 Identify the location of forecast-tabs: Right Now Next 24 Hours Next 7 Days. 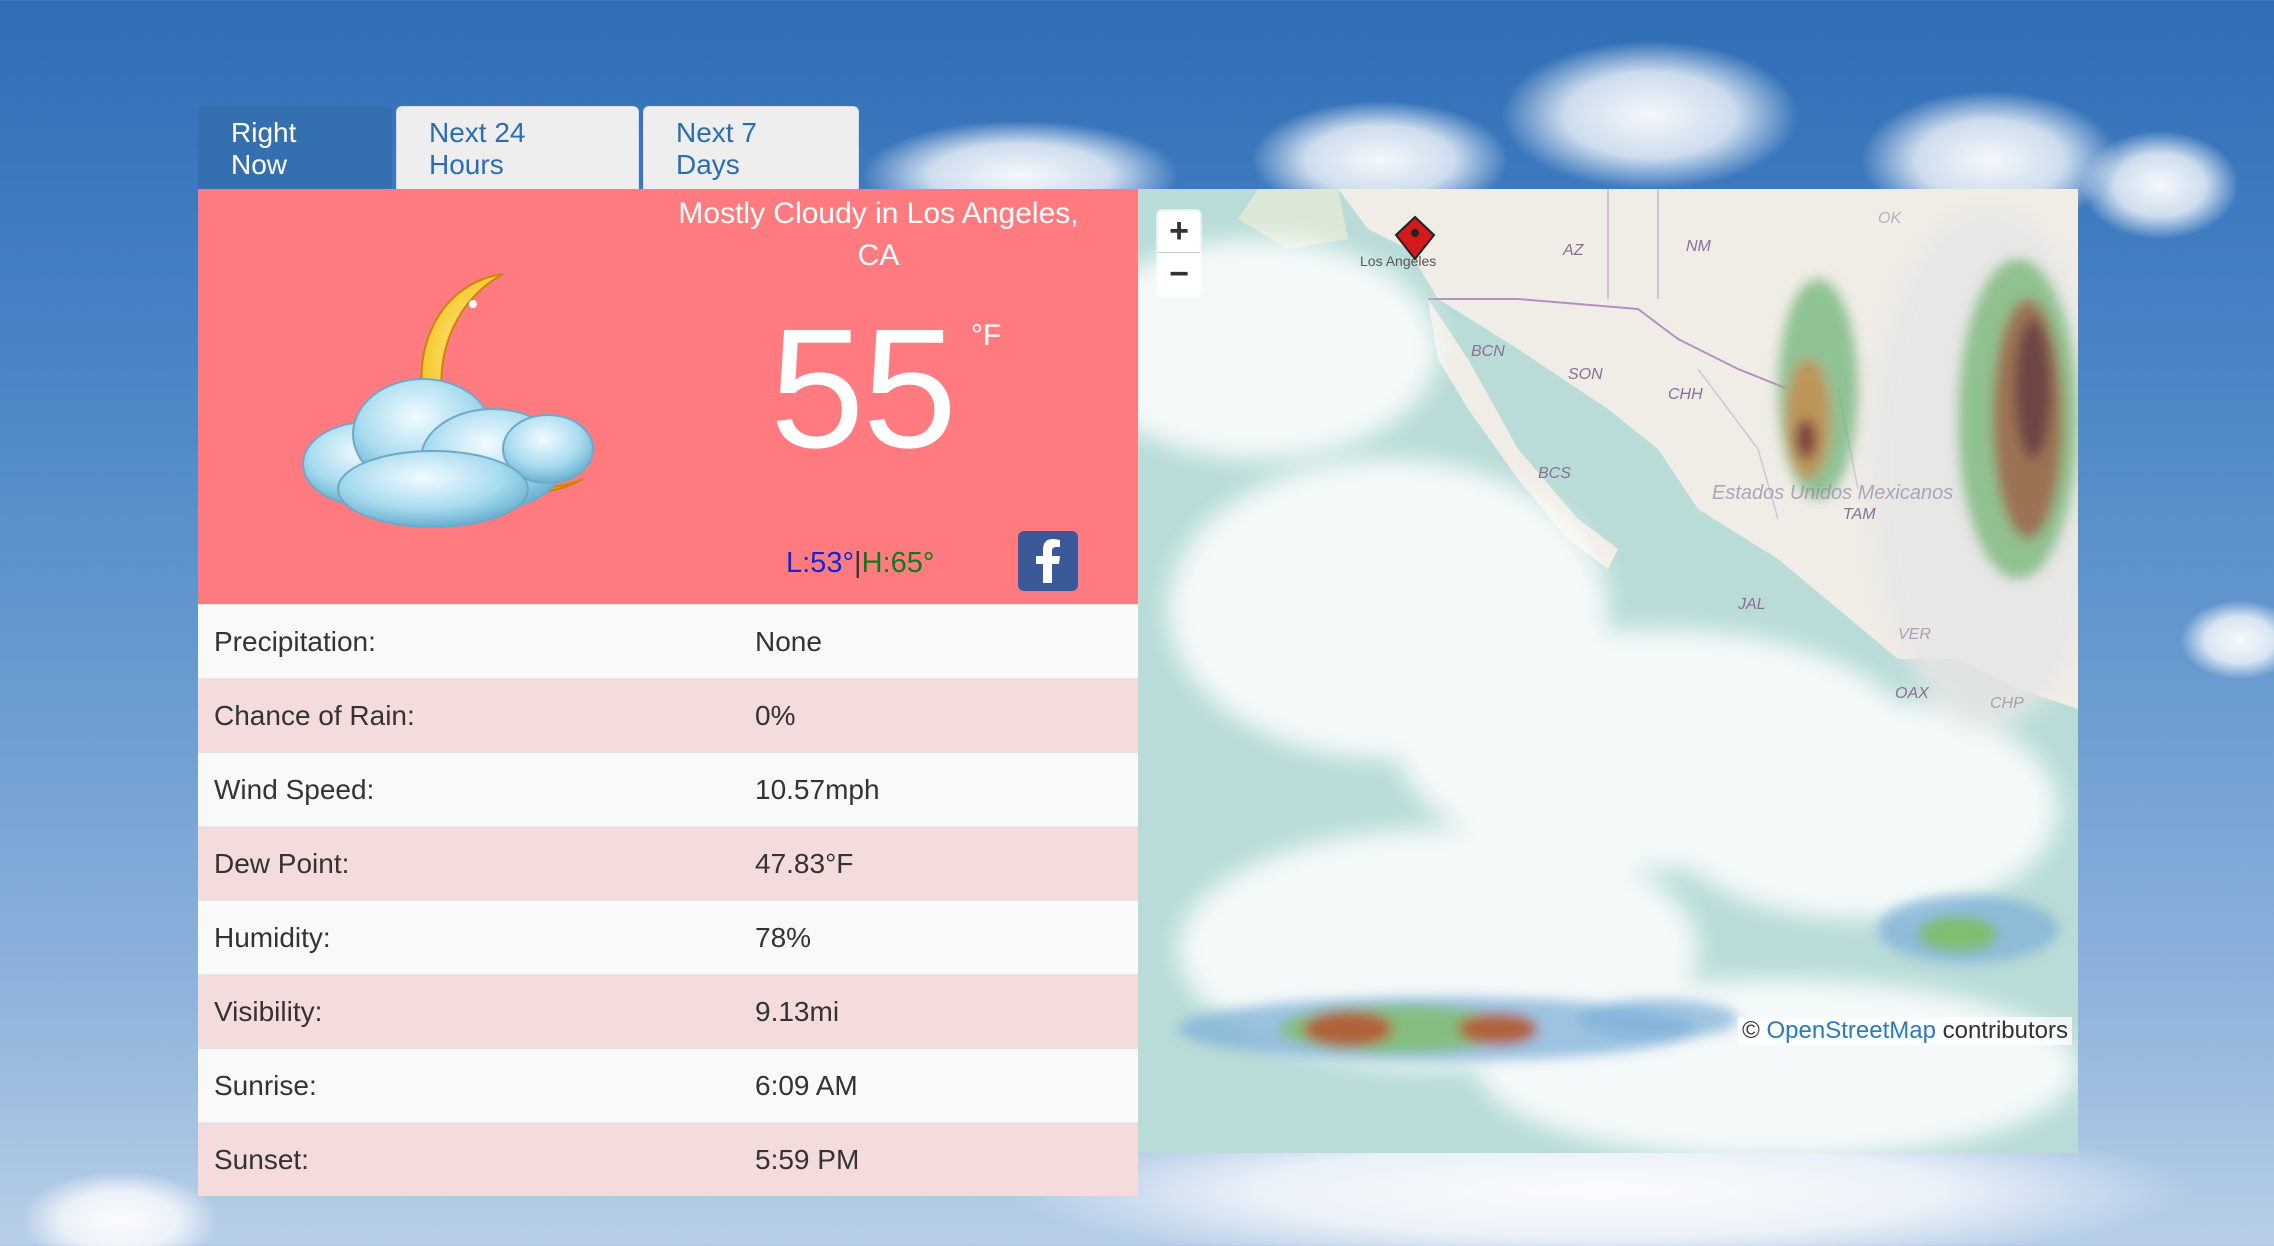
(530, 148).